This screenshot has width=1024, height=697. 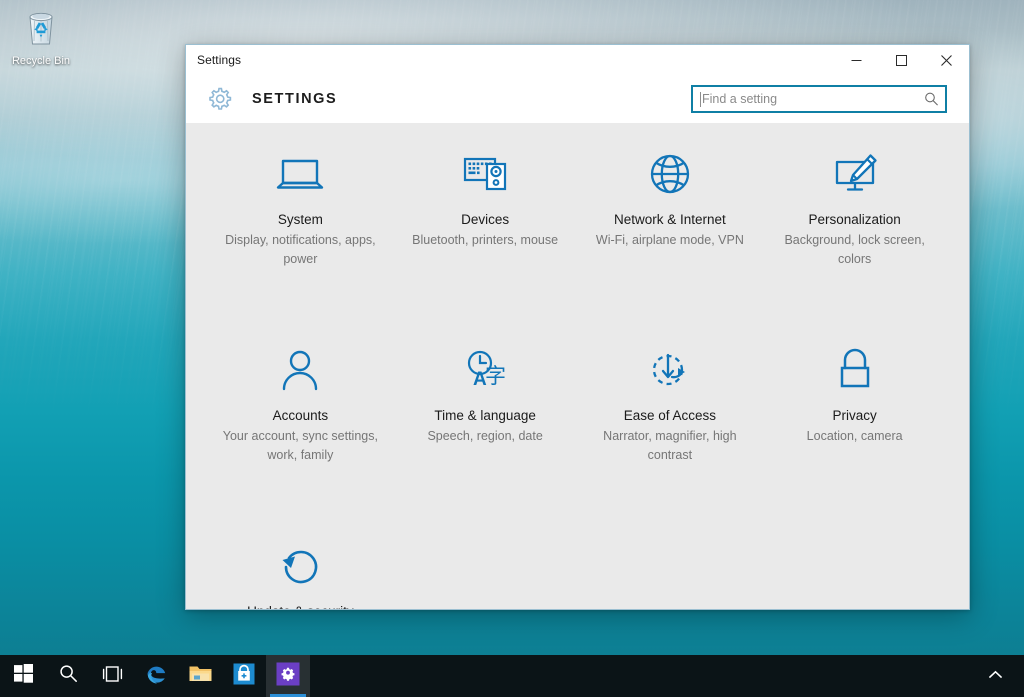 I want to click on file-explorer-button, so click(x=200, y=676).